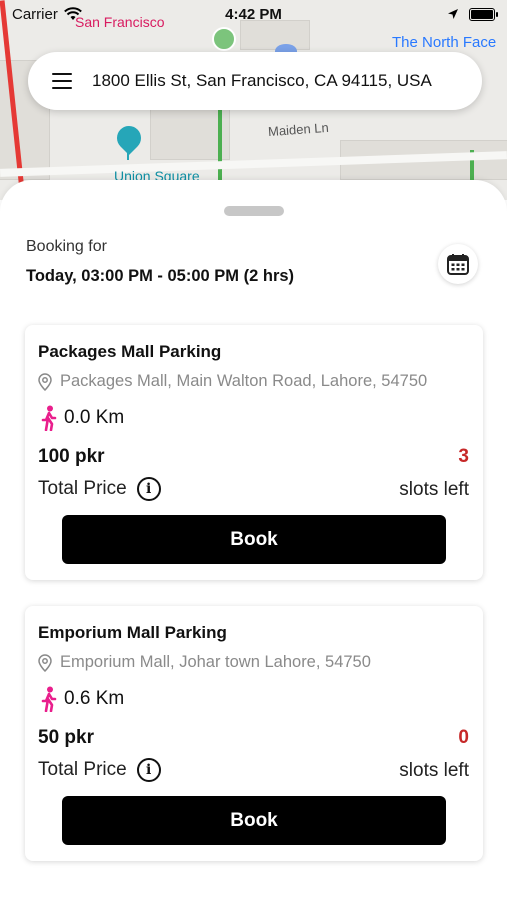 This screenshot has width=507, height=900. Describe the element at coordinates (66, 737) in the screenshot. I see `parking-price: 50 pkr` at that location.